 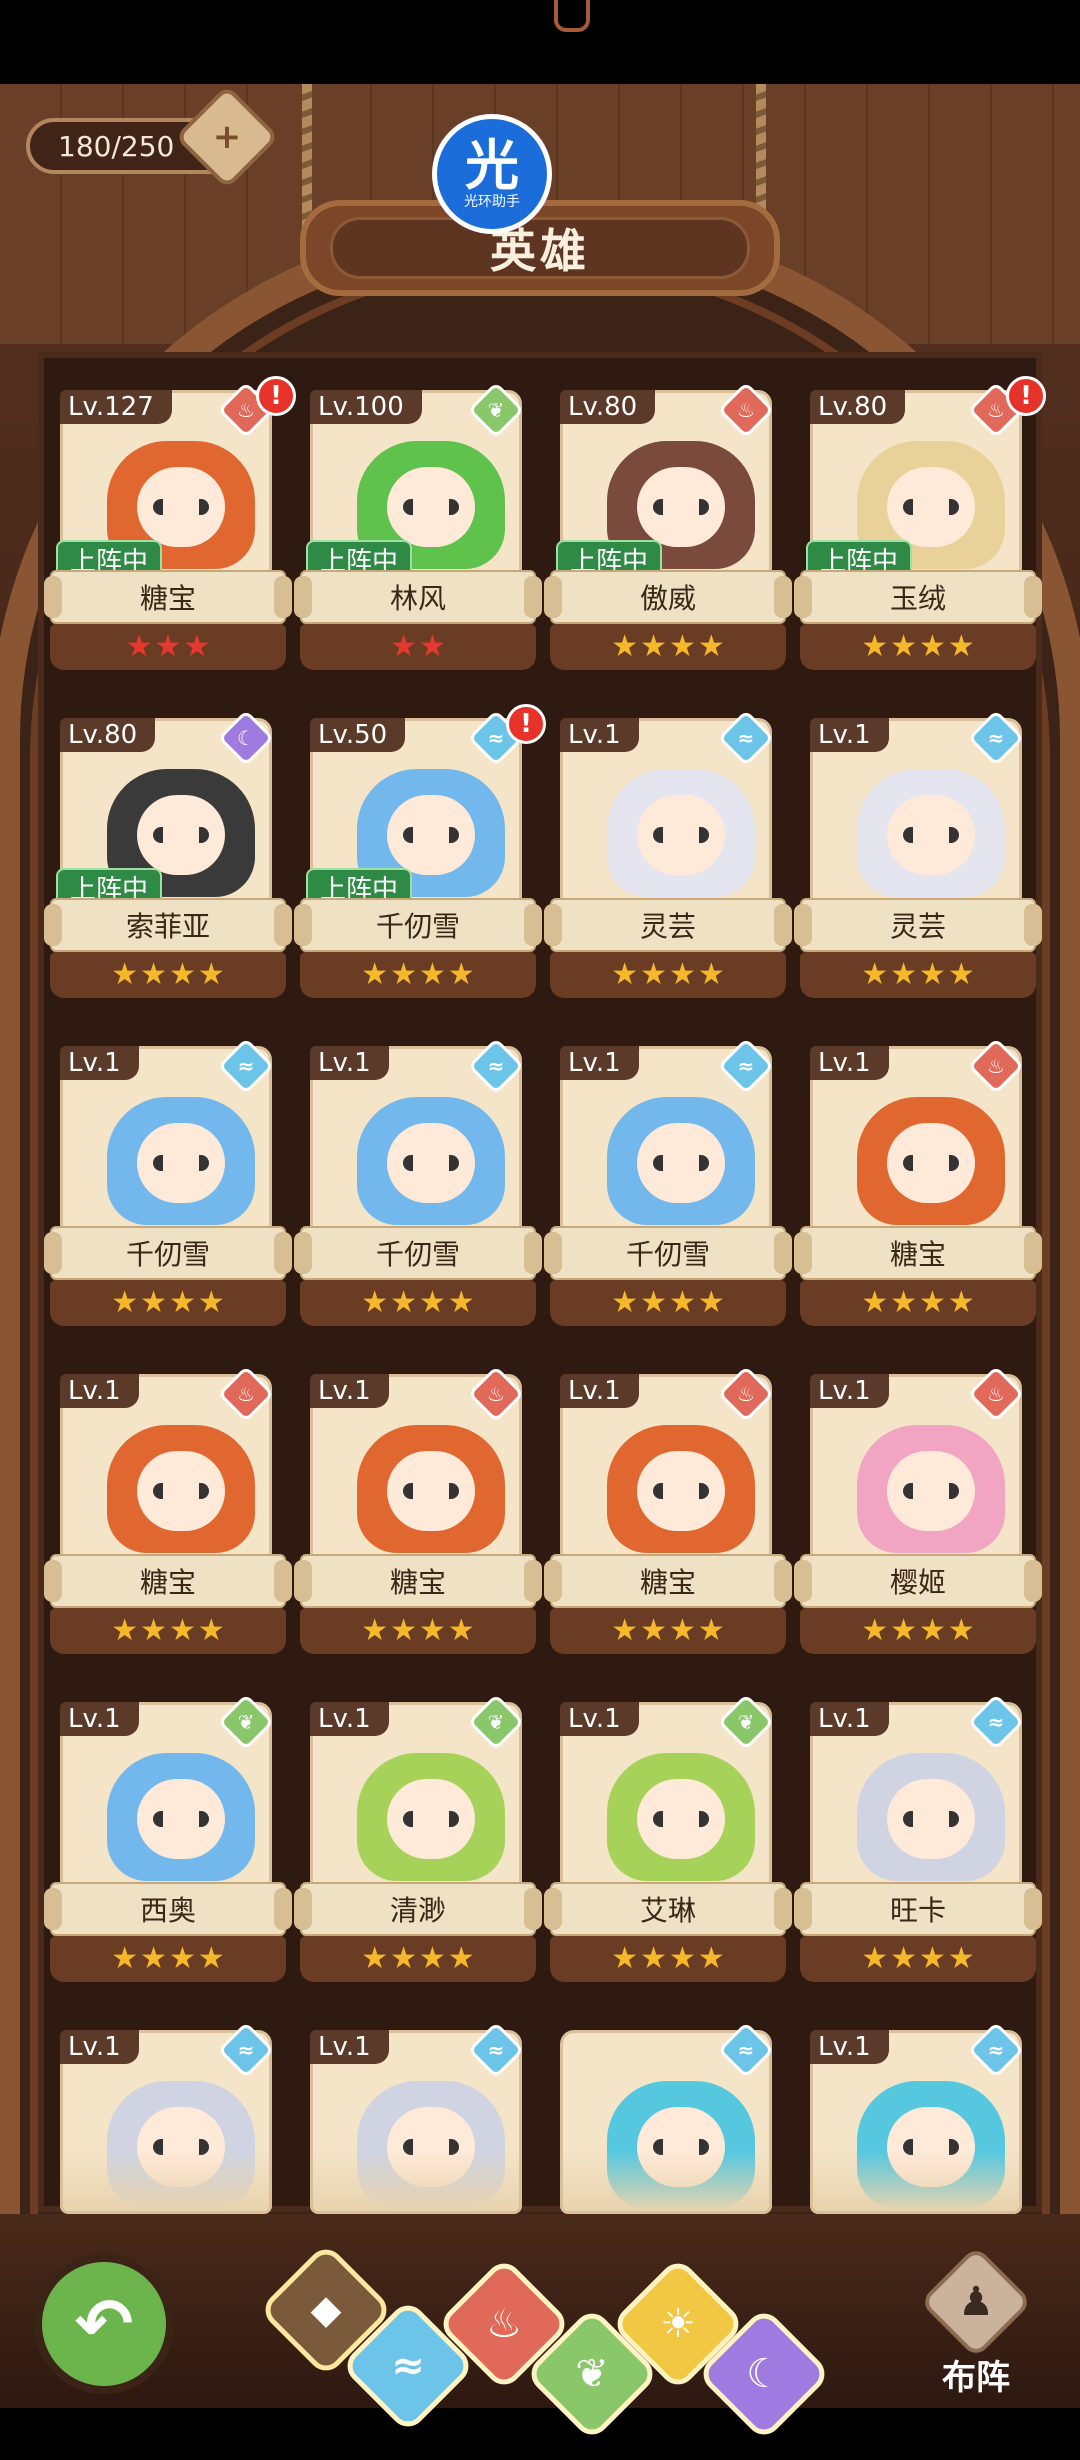 I want to click on back-arrow-icon: ↶, so click(x=104, y=2324).